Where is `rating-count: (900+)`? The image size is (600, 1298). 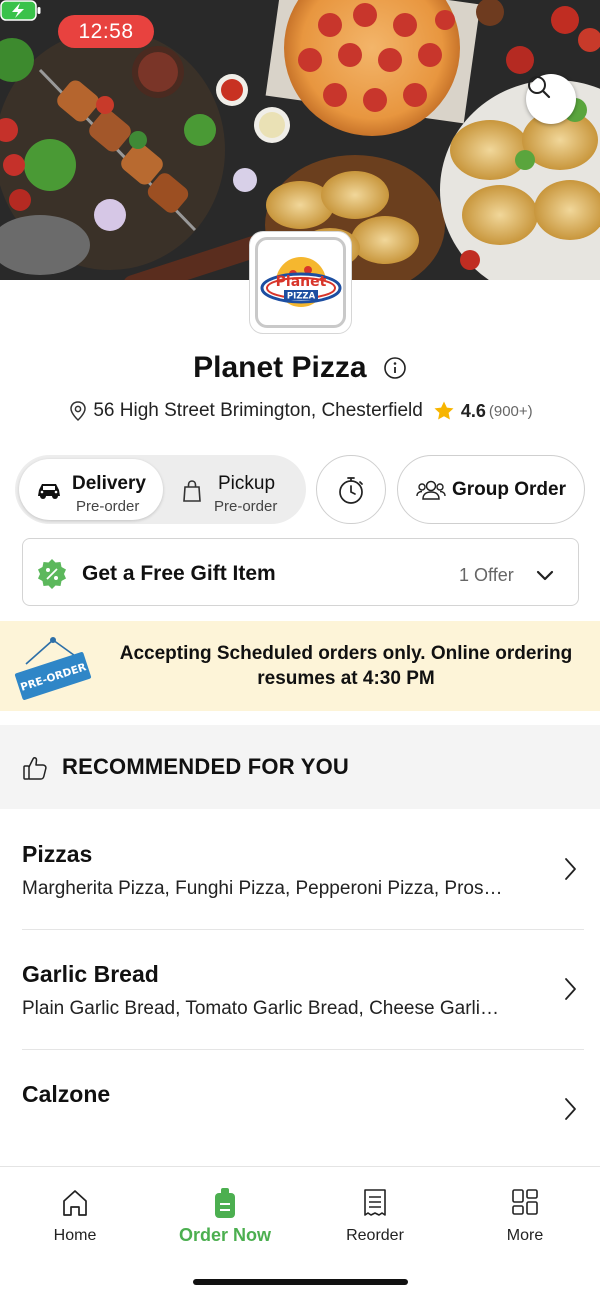 rating-count: (900+) is located at coordinates (510, 411).